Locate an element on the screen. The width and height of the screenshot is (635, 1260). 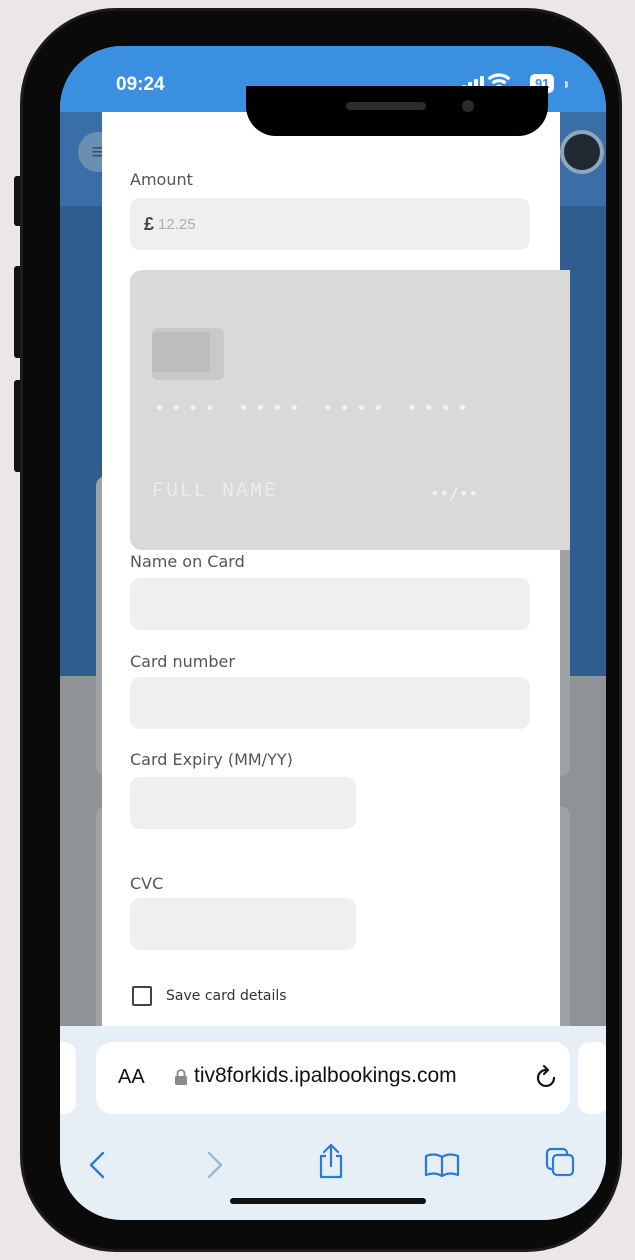
back-icon is located at coordinates (97, 1165).